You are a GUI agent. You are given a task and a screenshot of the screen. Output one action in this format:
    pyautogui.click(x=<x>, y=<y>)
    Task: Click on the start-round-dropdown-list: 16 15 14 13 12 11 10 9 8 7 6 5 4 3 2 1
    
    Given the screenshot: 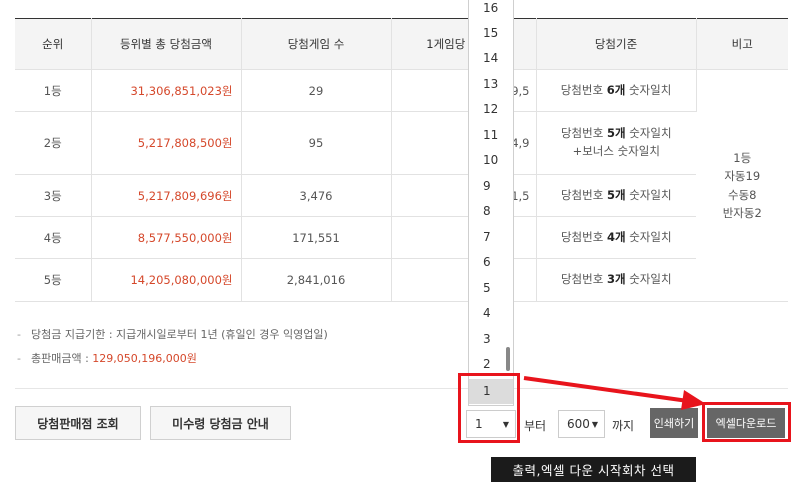 What is the action you would take?
    pyautogui.click(x=491, y=203)
    